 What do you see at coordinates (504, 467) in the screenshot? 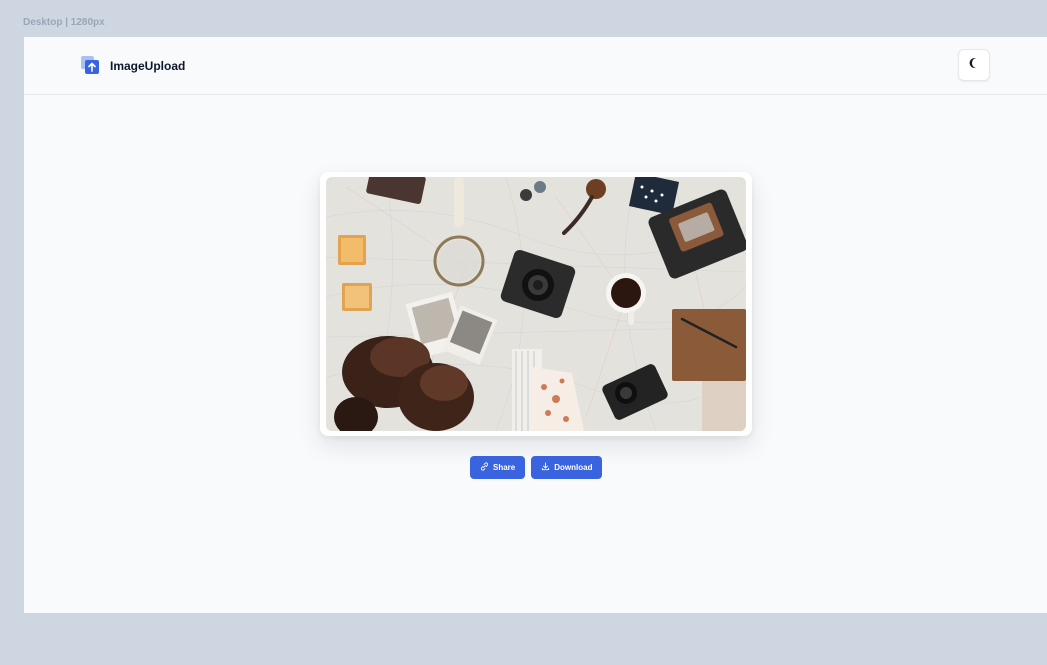
I see `share-button-label: Share` at bounding box center [504, 467].